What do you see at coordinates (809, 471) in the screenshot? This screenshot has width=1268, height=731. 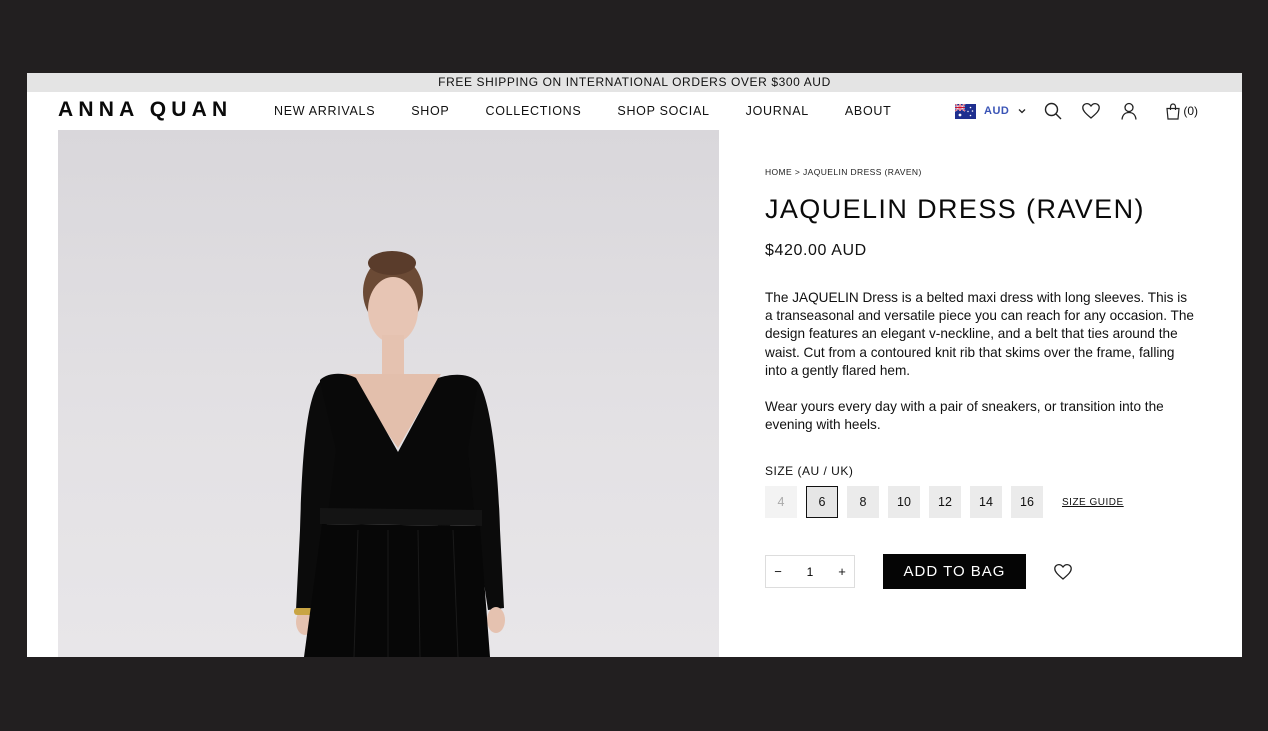 I see `size-label: SIZE (AU / UK)` at bounding box center [809, 471].